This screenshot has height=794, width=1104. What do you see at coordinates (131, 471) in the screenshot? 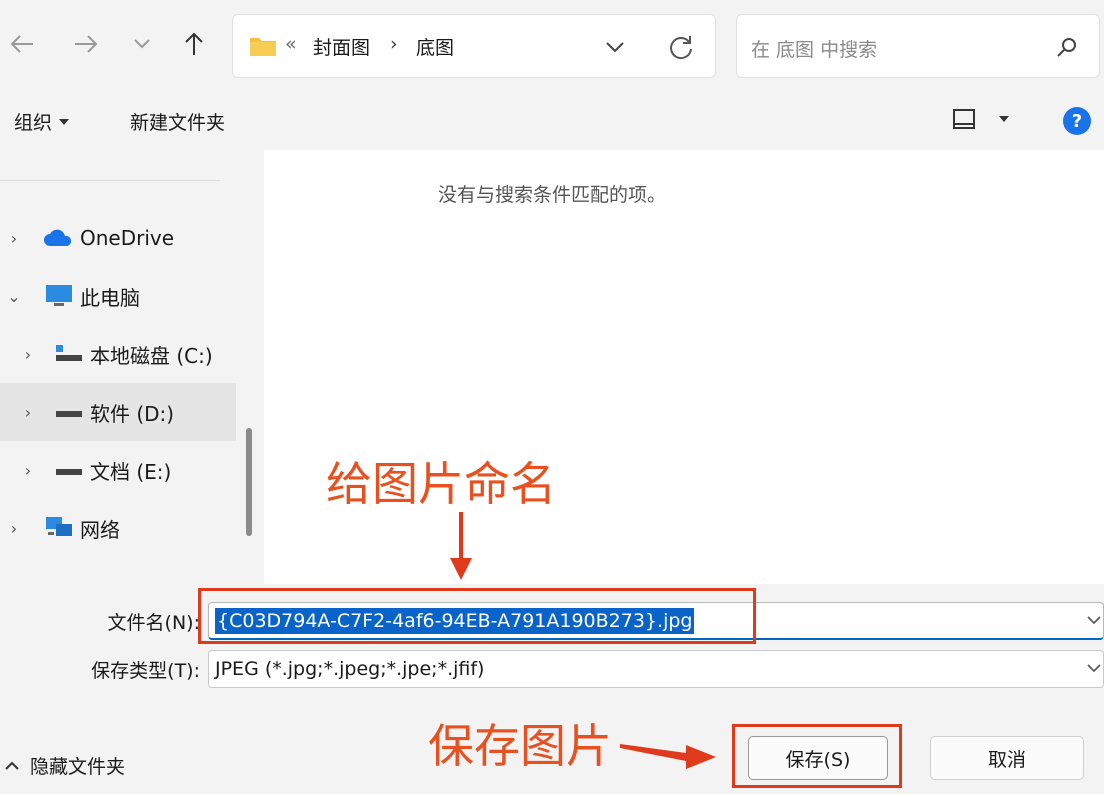
I see `sidebar-item-label: 文档 (E:)` at bounding box center [131, 471].